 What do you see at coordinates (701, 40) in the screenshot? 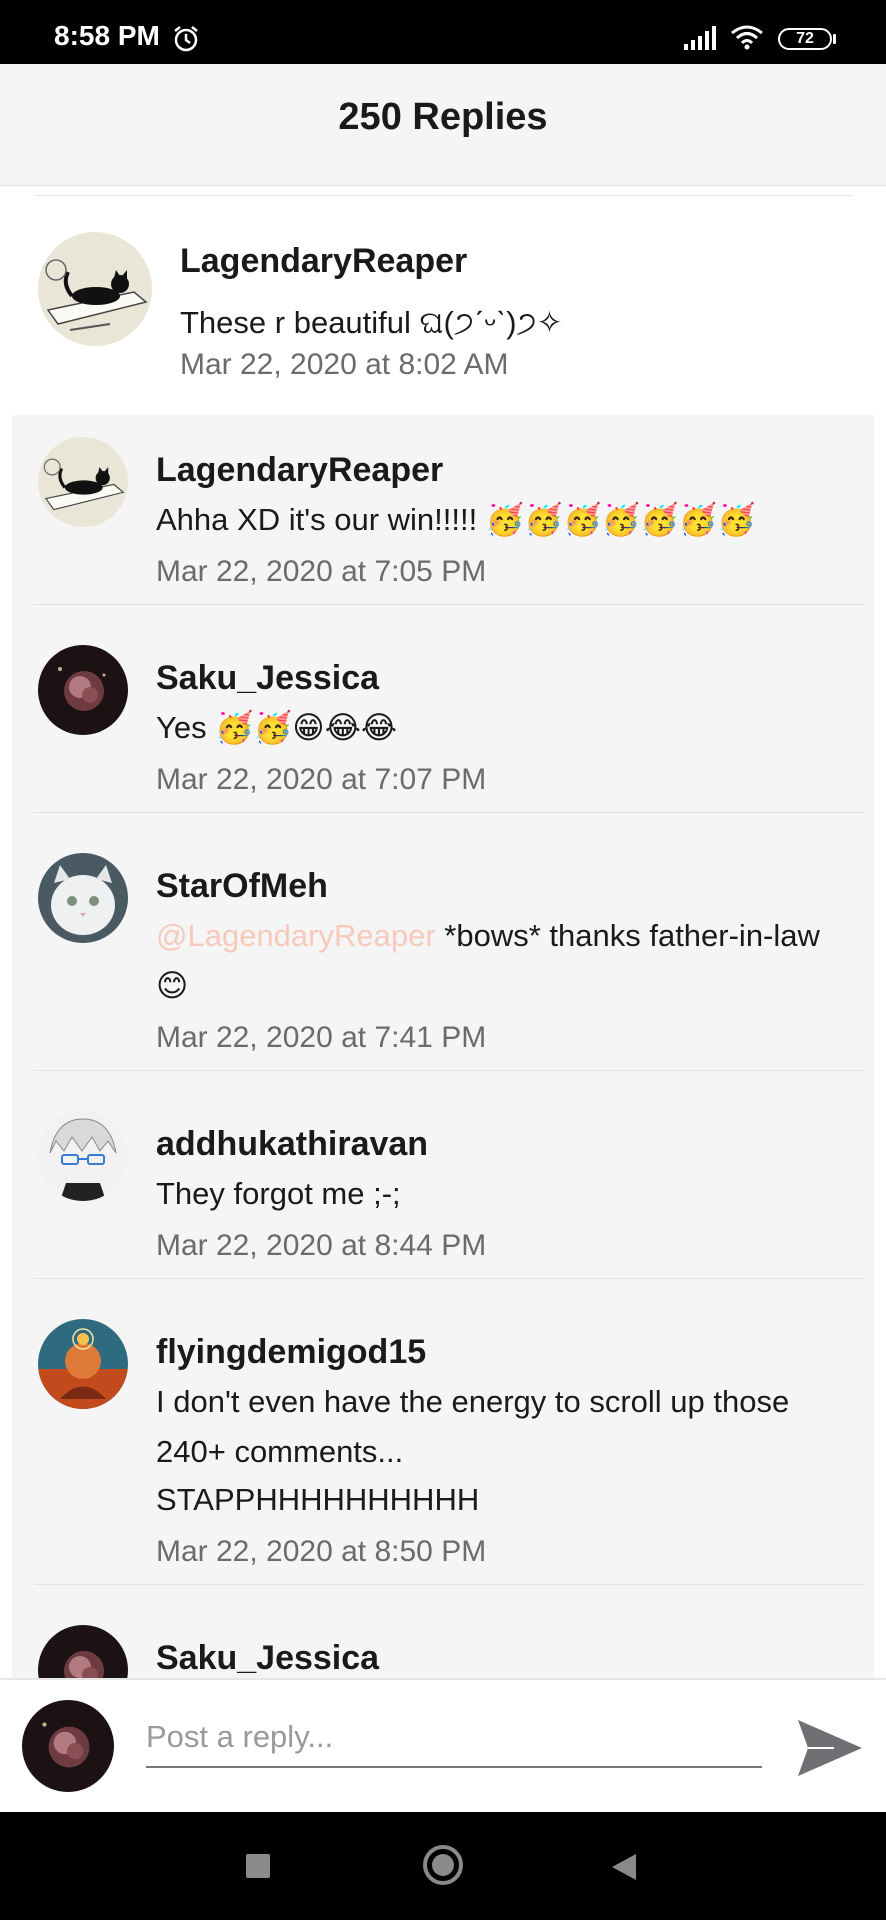
I see `signal-icon` at bounding box center [701, 40].